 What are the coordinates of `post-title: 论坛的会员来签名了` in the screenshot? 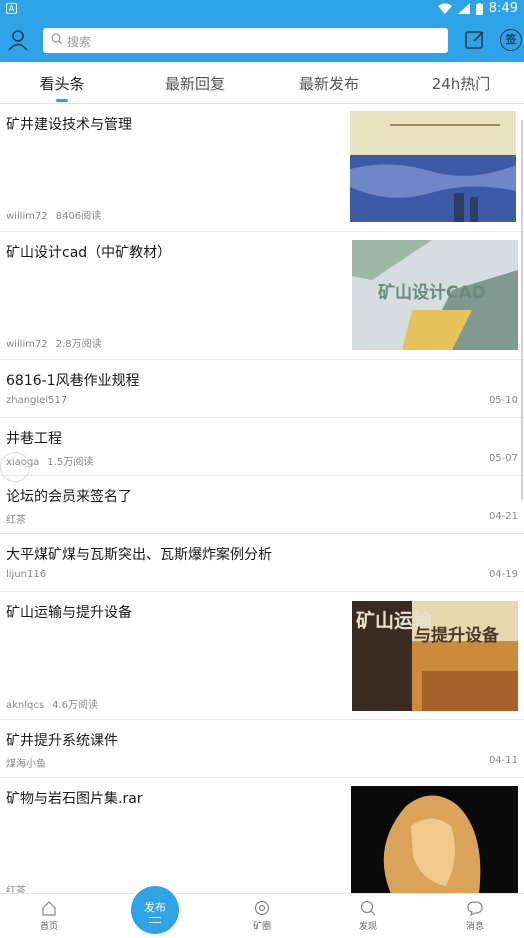 It's located at (69, 497).